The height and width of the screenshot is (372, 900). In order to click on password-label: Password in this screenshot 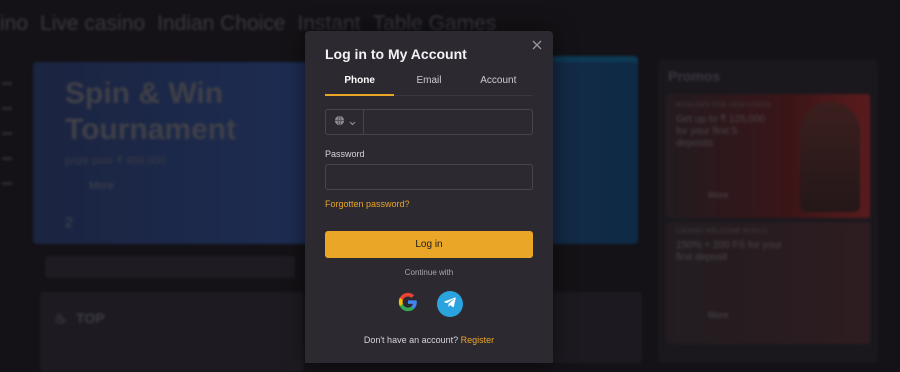, I will do `click(345, 154)`.